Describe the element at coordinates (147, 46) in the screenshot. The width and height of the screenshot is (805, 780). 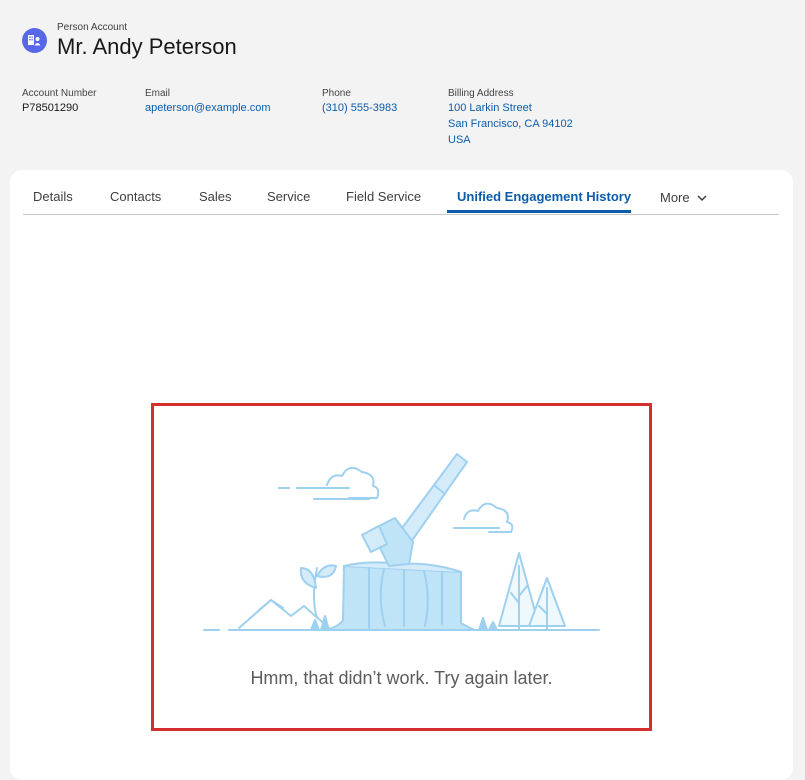
I see `record-title: Mr. Andy Peterson` at that location.